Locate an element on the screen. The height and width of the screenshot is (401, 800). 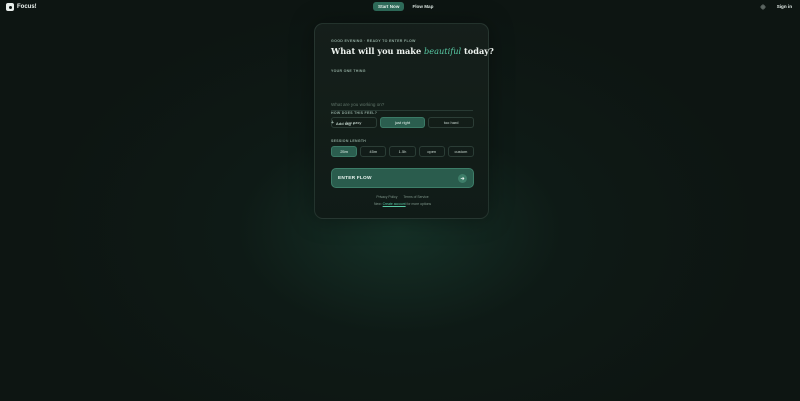
length-option-open: open is located at coordinates (431, 151).